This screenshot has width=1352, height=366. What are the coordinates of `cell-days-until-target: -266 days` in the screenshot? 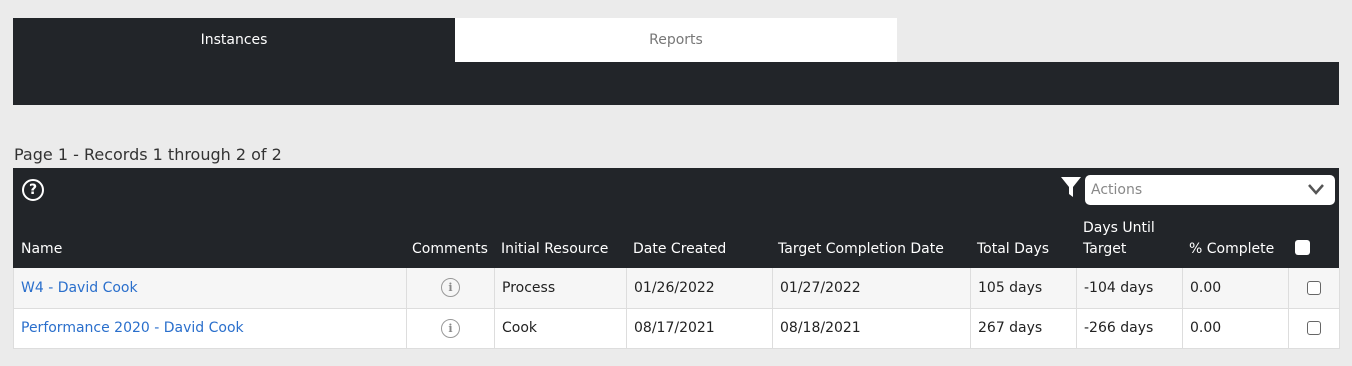 It's located at (1129, 328).